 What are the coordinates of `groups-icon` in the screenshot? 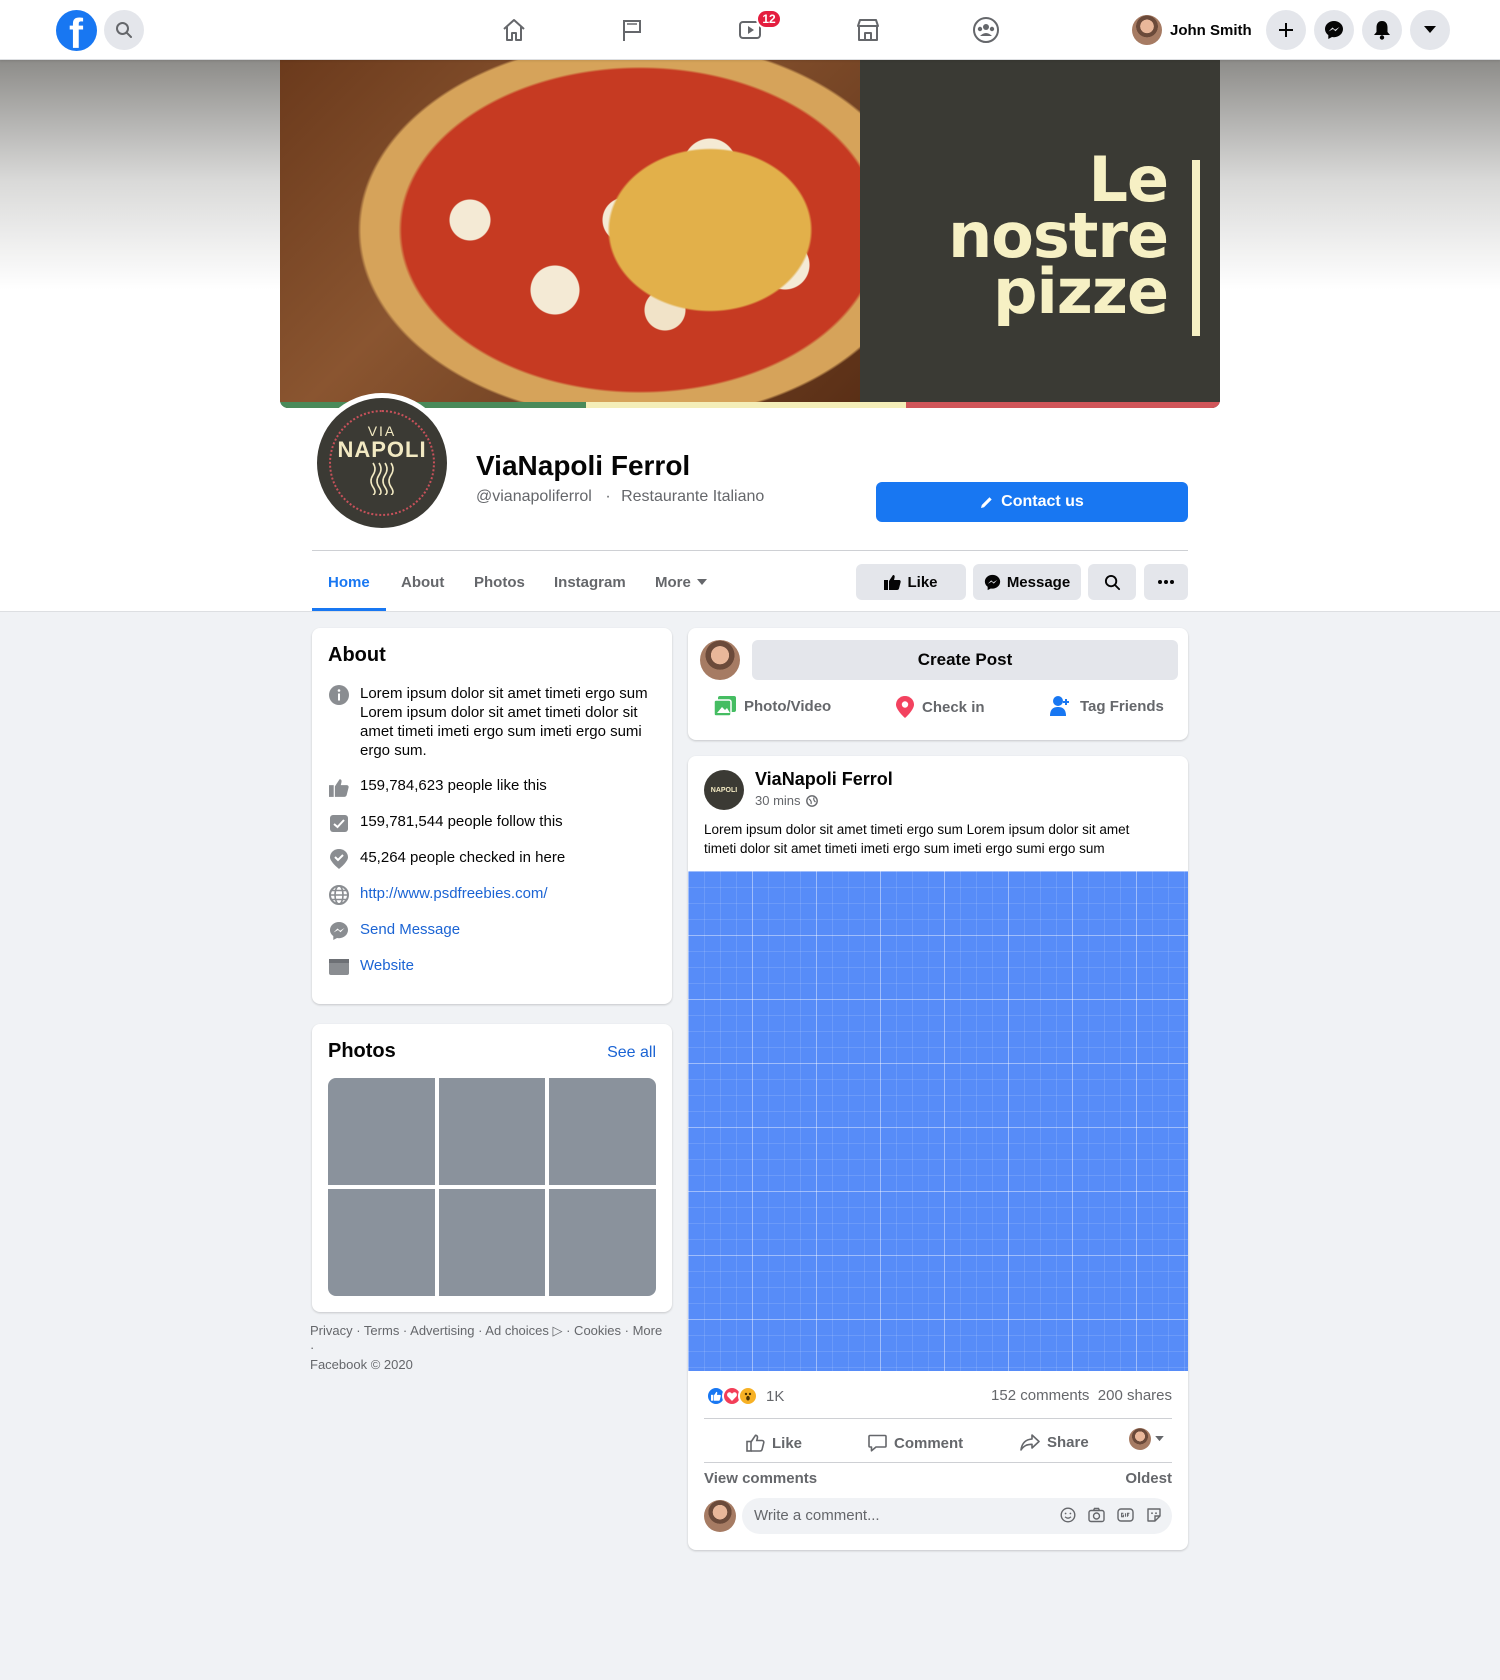 It's located at (986, 30).